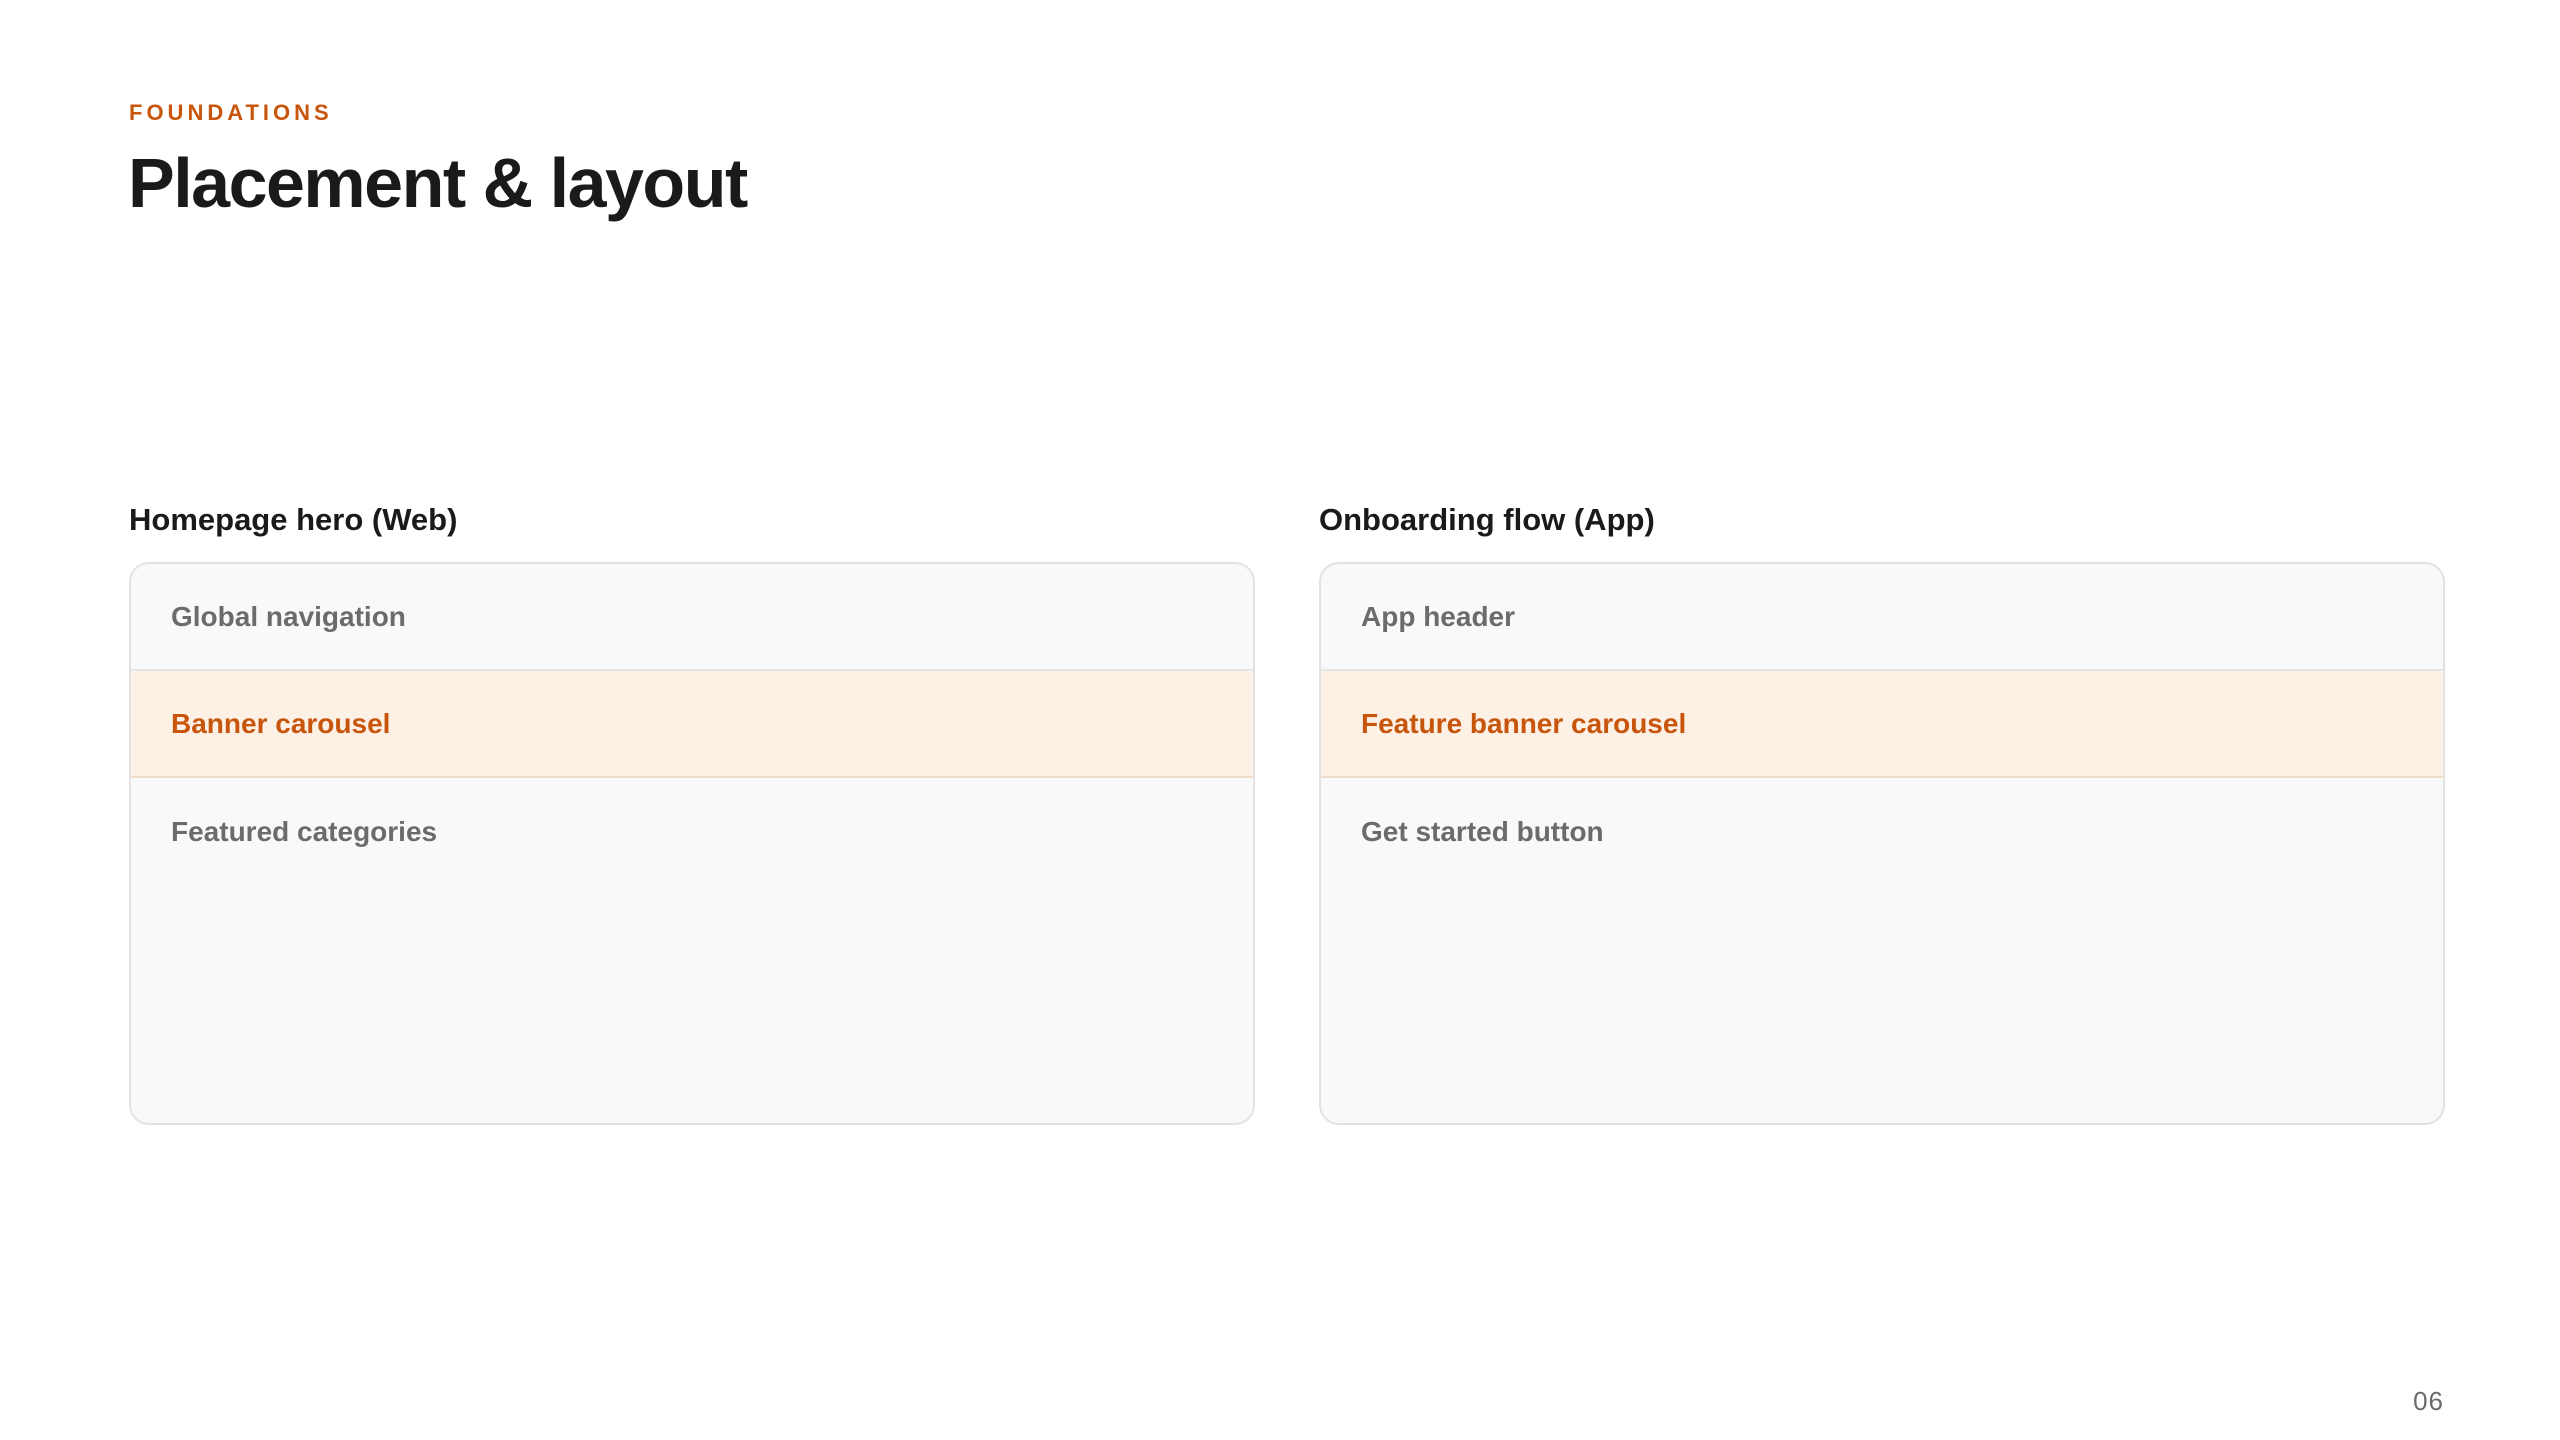  What do you see at coordinates (1482, 831) in the screenshot?
I see `layout-row-get-started-button: Get started button` at bounding box center [1482, 831].